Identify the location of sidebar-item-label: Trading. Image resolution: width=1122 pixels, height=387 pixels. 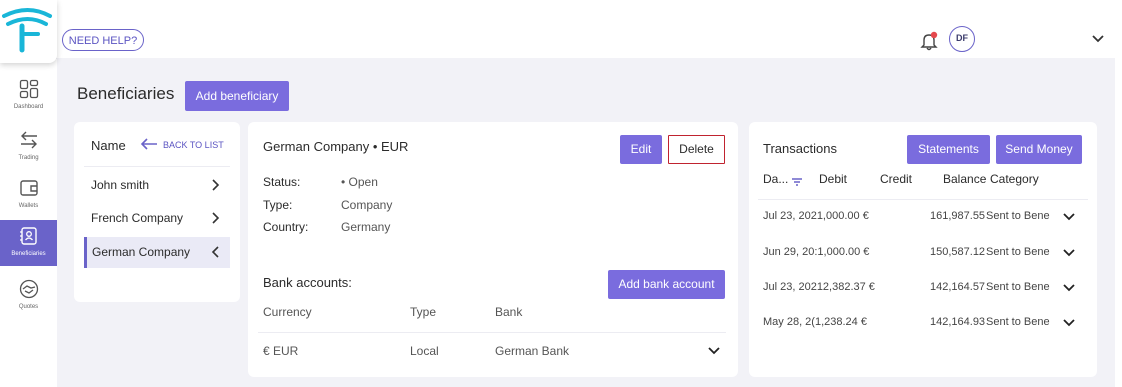
(28, 158).